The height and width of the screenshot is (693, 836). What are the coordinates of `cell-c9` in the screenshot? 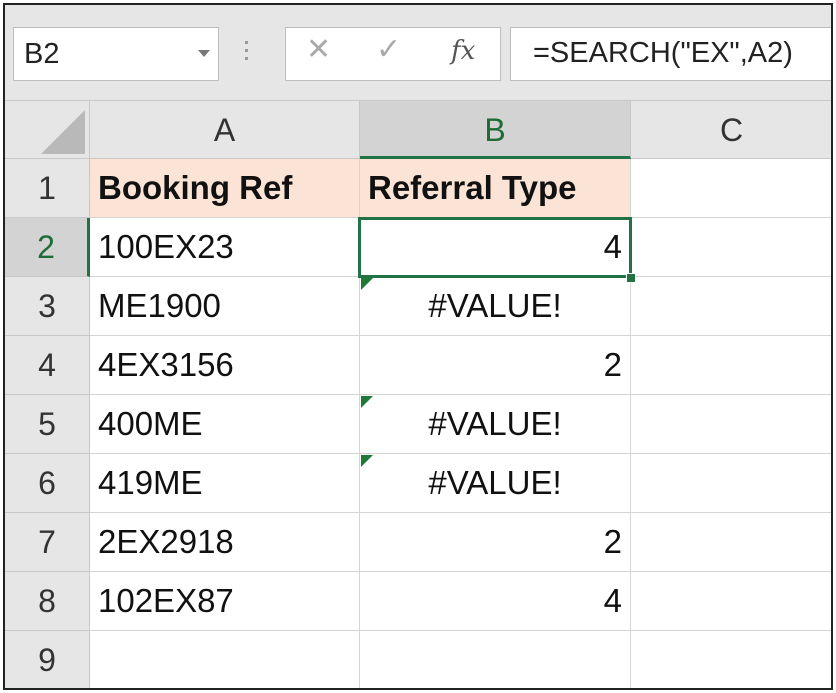 It's located at (731, 659).